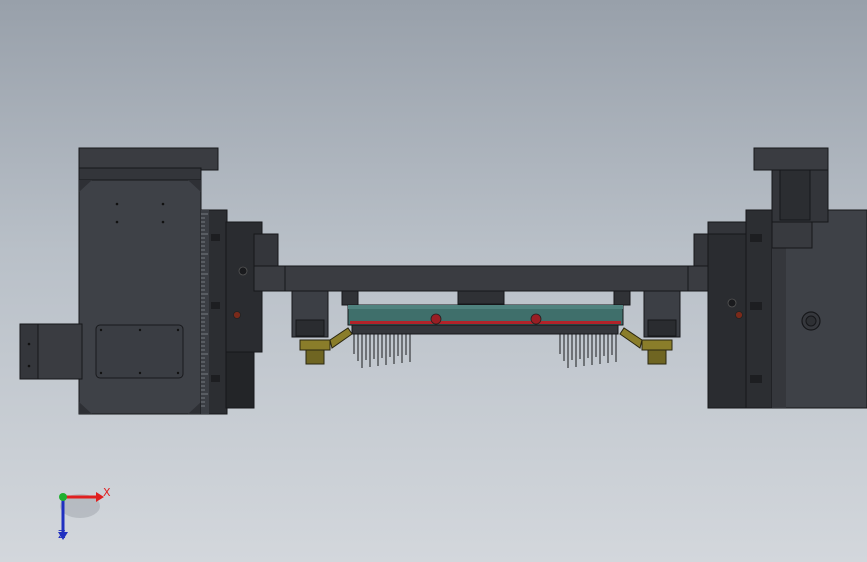  I want to click on left-motor-nameplate, so click(139, 351).